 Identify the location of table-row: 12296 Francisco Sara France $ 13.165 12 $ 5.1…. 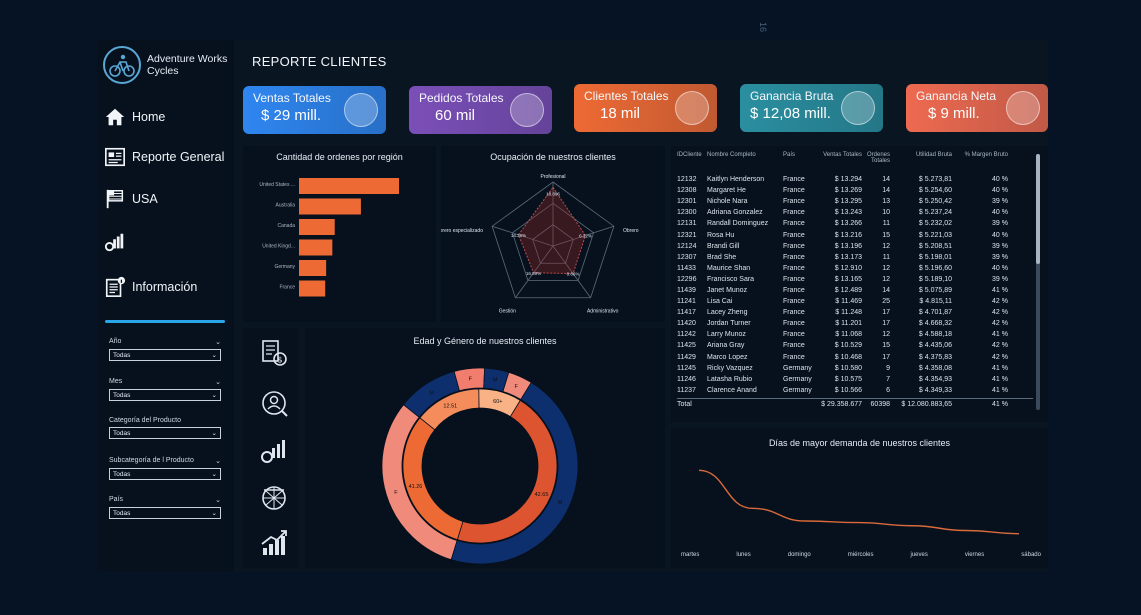
(855, 279).